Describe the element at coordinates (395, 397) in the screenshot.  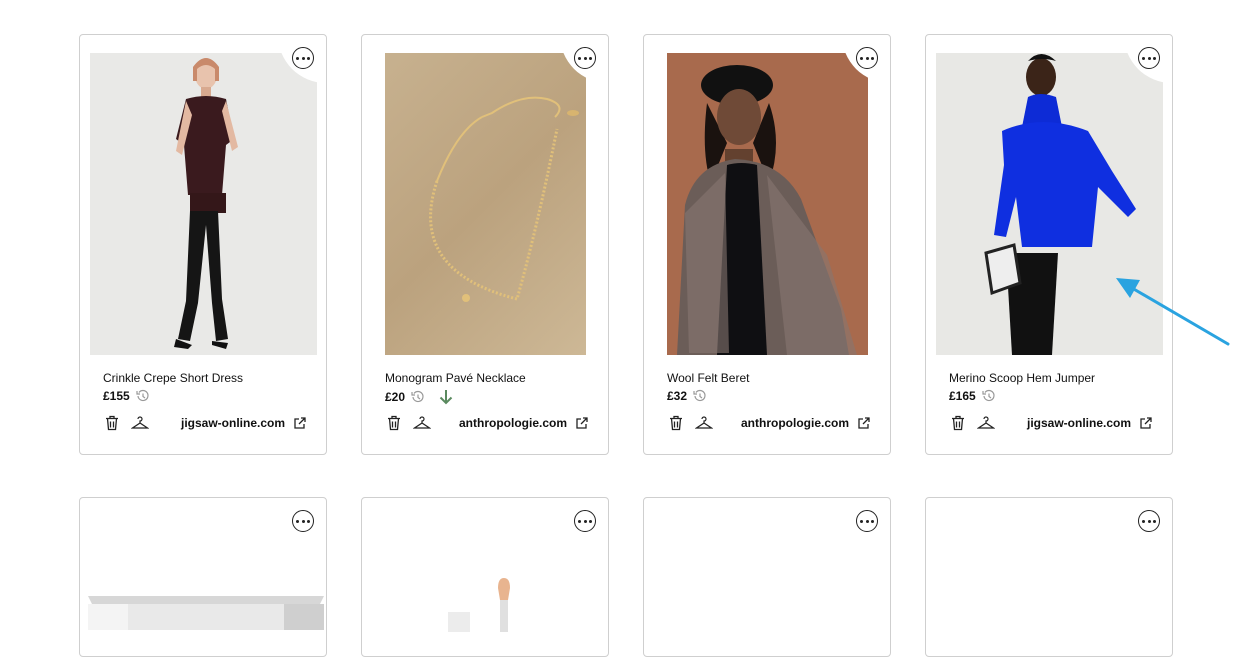
I see `product-price: £20` at that location.